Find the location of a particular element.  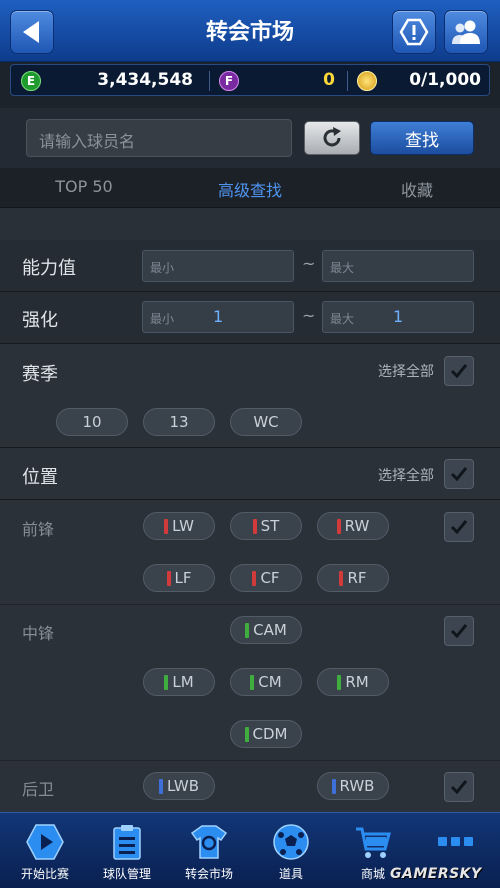

position-label: CM is located at coordinates (270, 682).